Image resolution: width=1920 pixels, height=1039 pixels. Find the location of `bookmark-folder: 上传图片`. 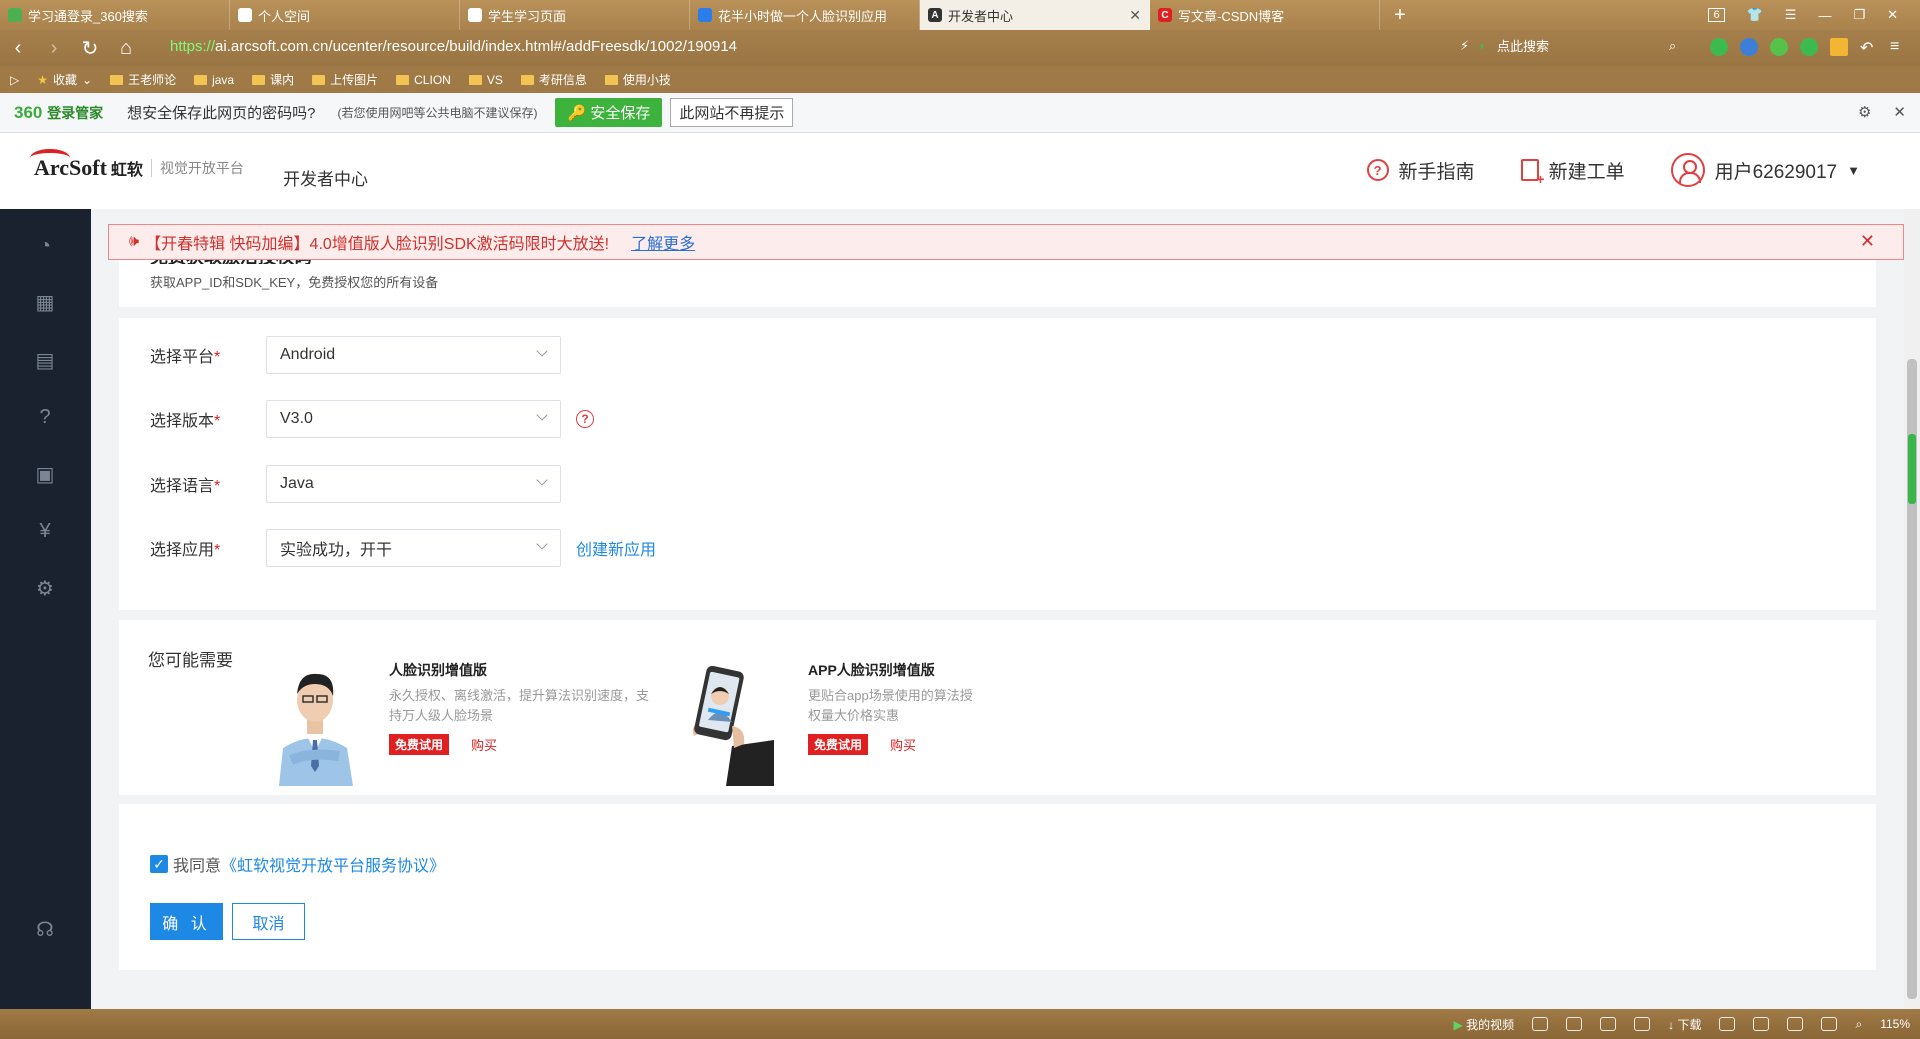

bookmark-folder: 上传图片 is located at coordinates (345, 79).